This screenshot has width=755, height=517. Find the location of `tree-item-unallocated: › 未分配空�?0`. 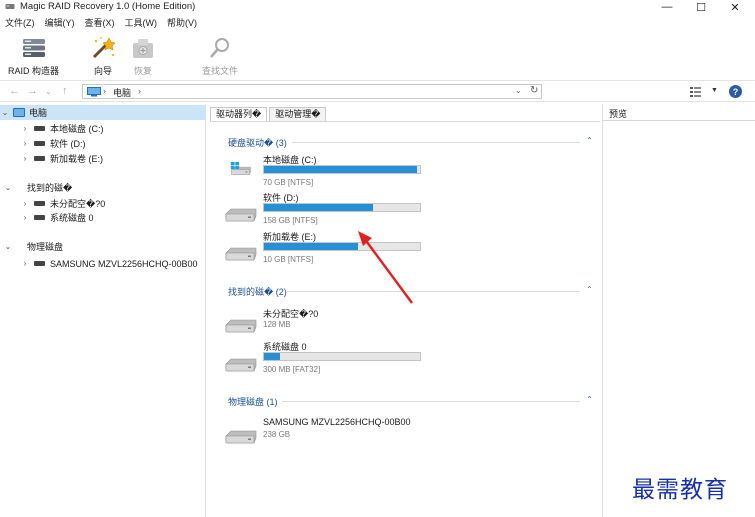

tree-item-unallocated: › 未分配空�?0 is located at coordinates (63, 203).